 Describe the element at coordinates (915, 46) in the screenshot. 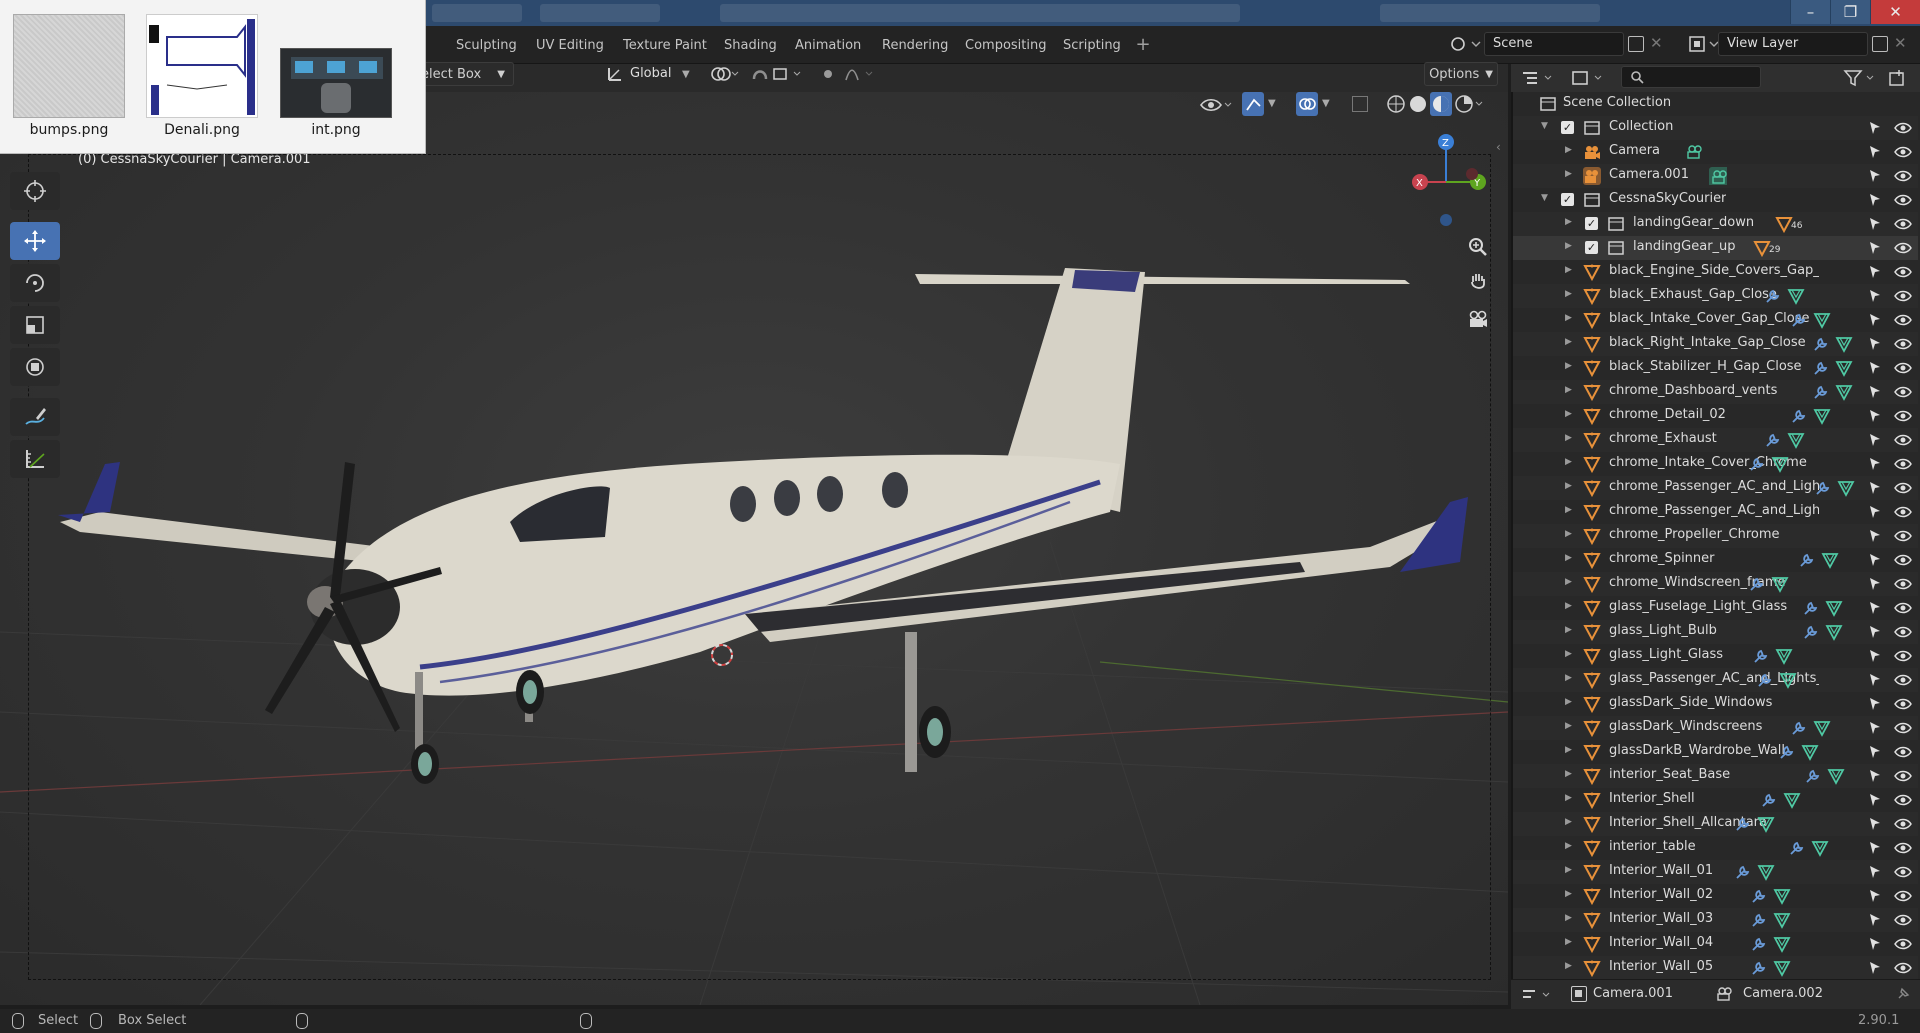

I see `tab-rendering: Rendering` at that location.